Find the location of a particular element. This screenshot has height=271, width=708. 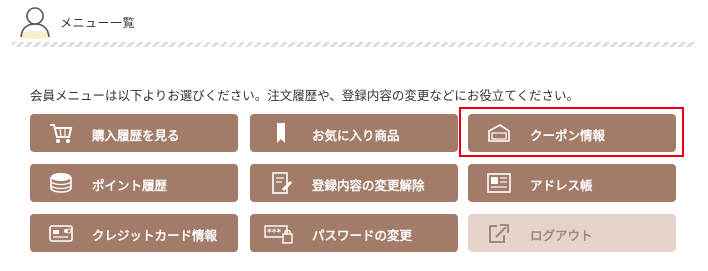

cart-icon is located at coordinates (61, 133).